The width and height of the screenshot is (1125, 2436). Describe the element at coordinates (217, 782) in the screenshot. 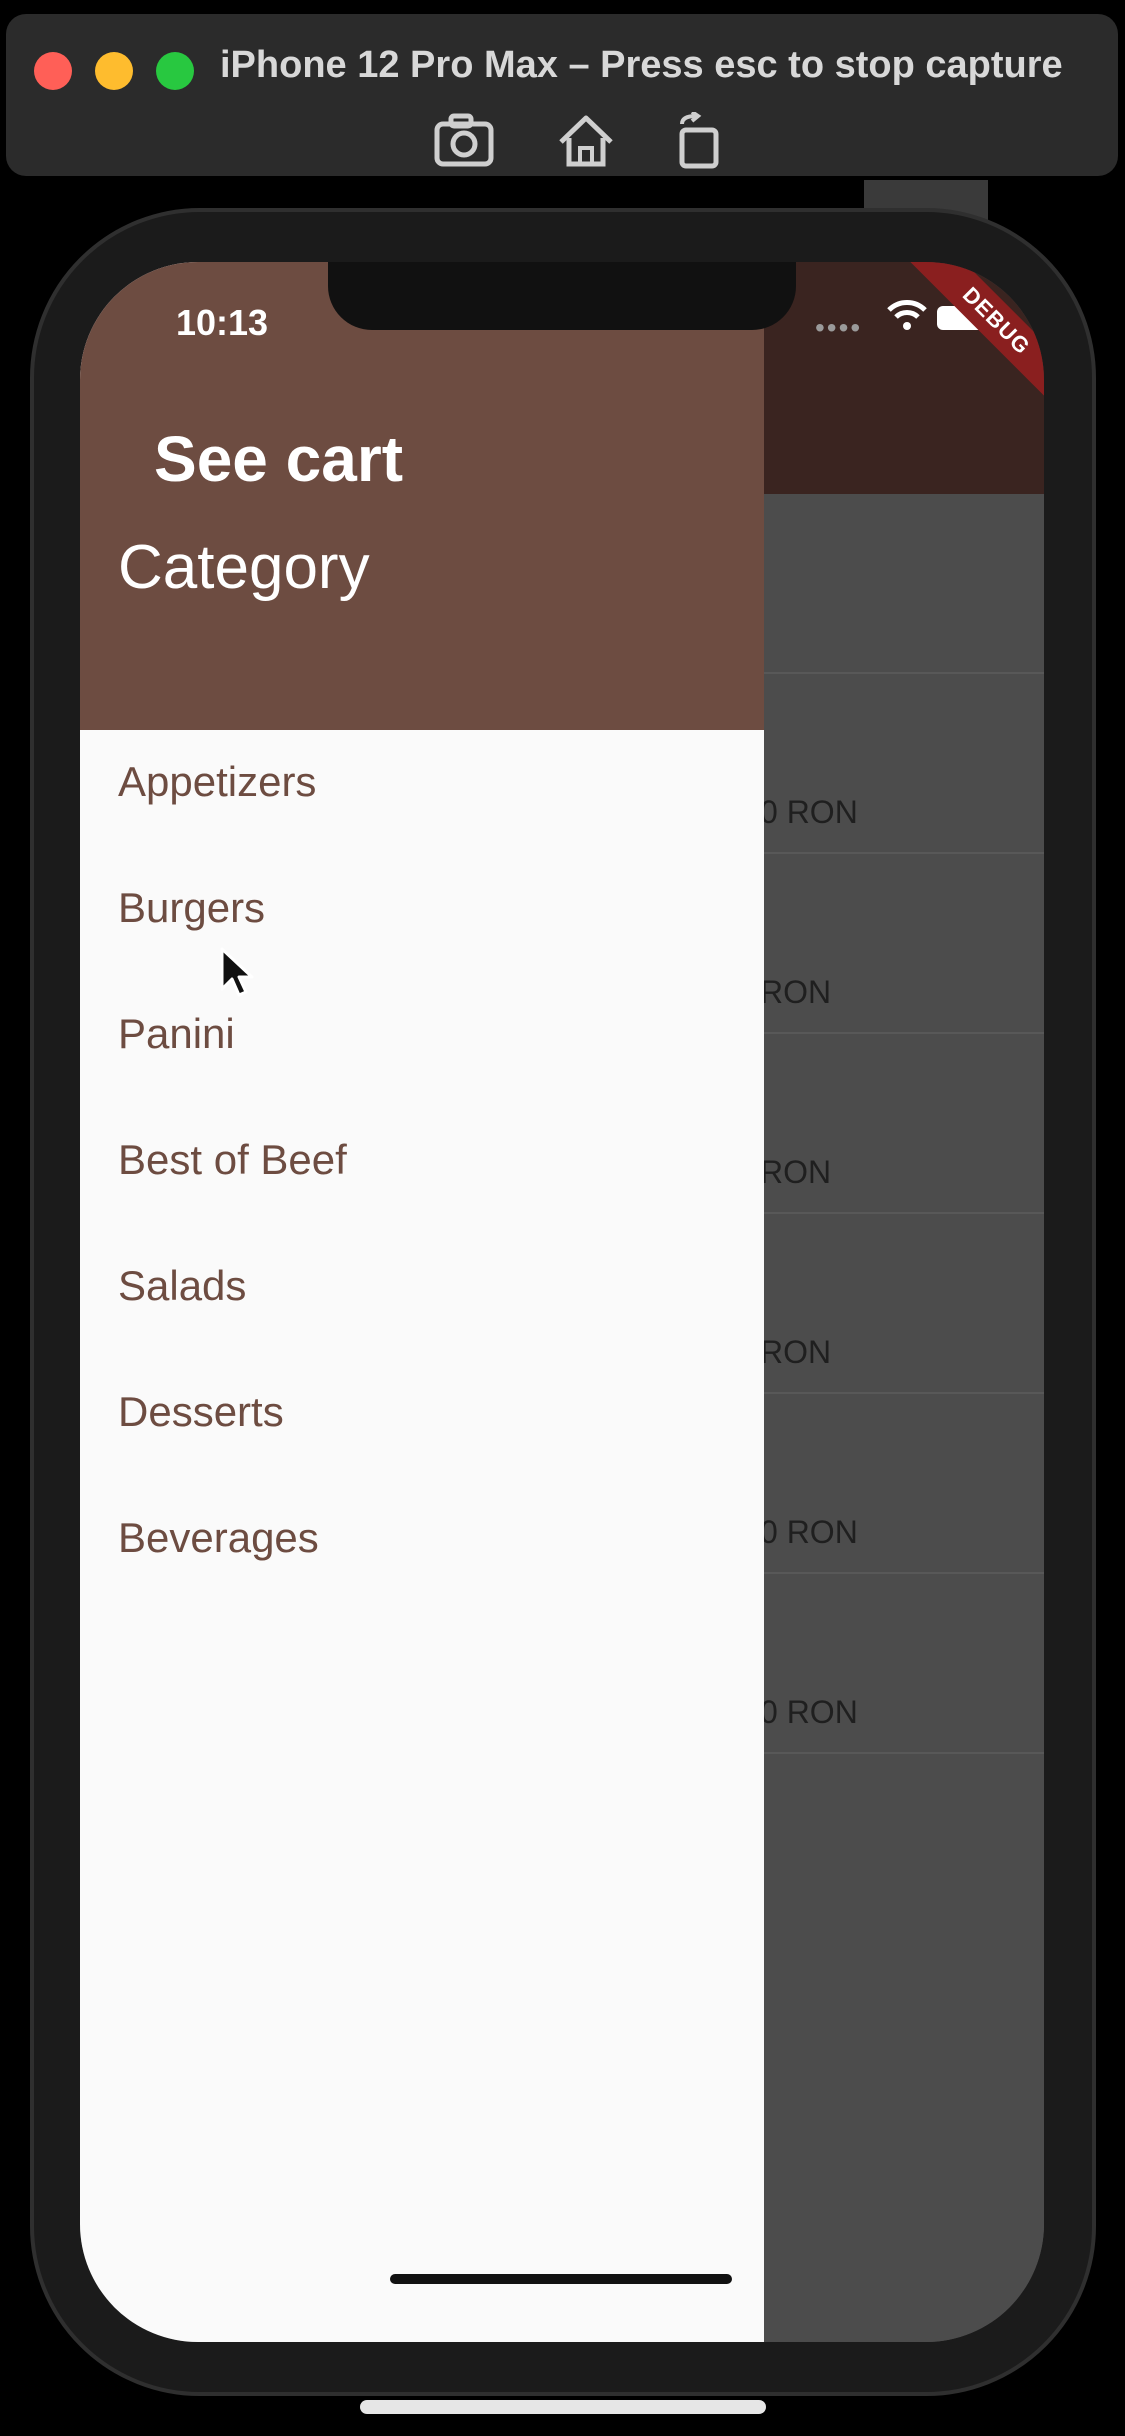

I see `category-item-appetizers: Appetizers` at that location.